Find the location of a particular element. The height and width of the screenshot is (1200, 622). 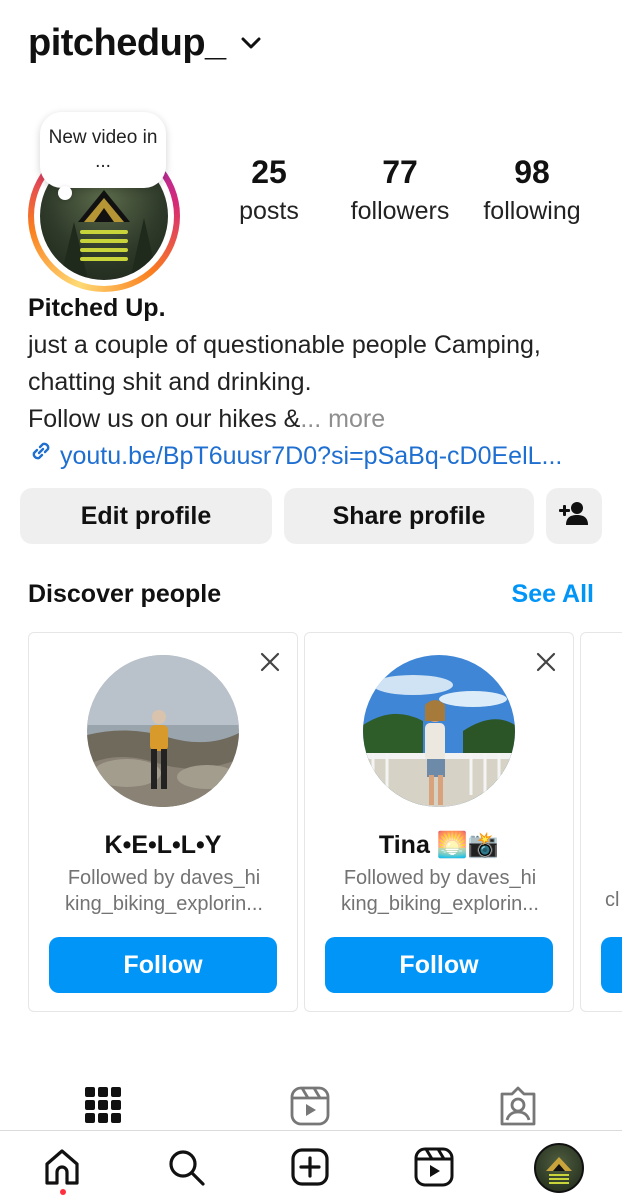

stat-following: 98 following is located at coordinates (532, 190).